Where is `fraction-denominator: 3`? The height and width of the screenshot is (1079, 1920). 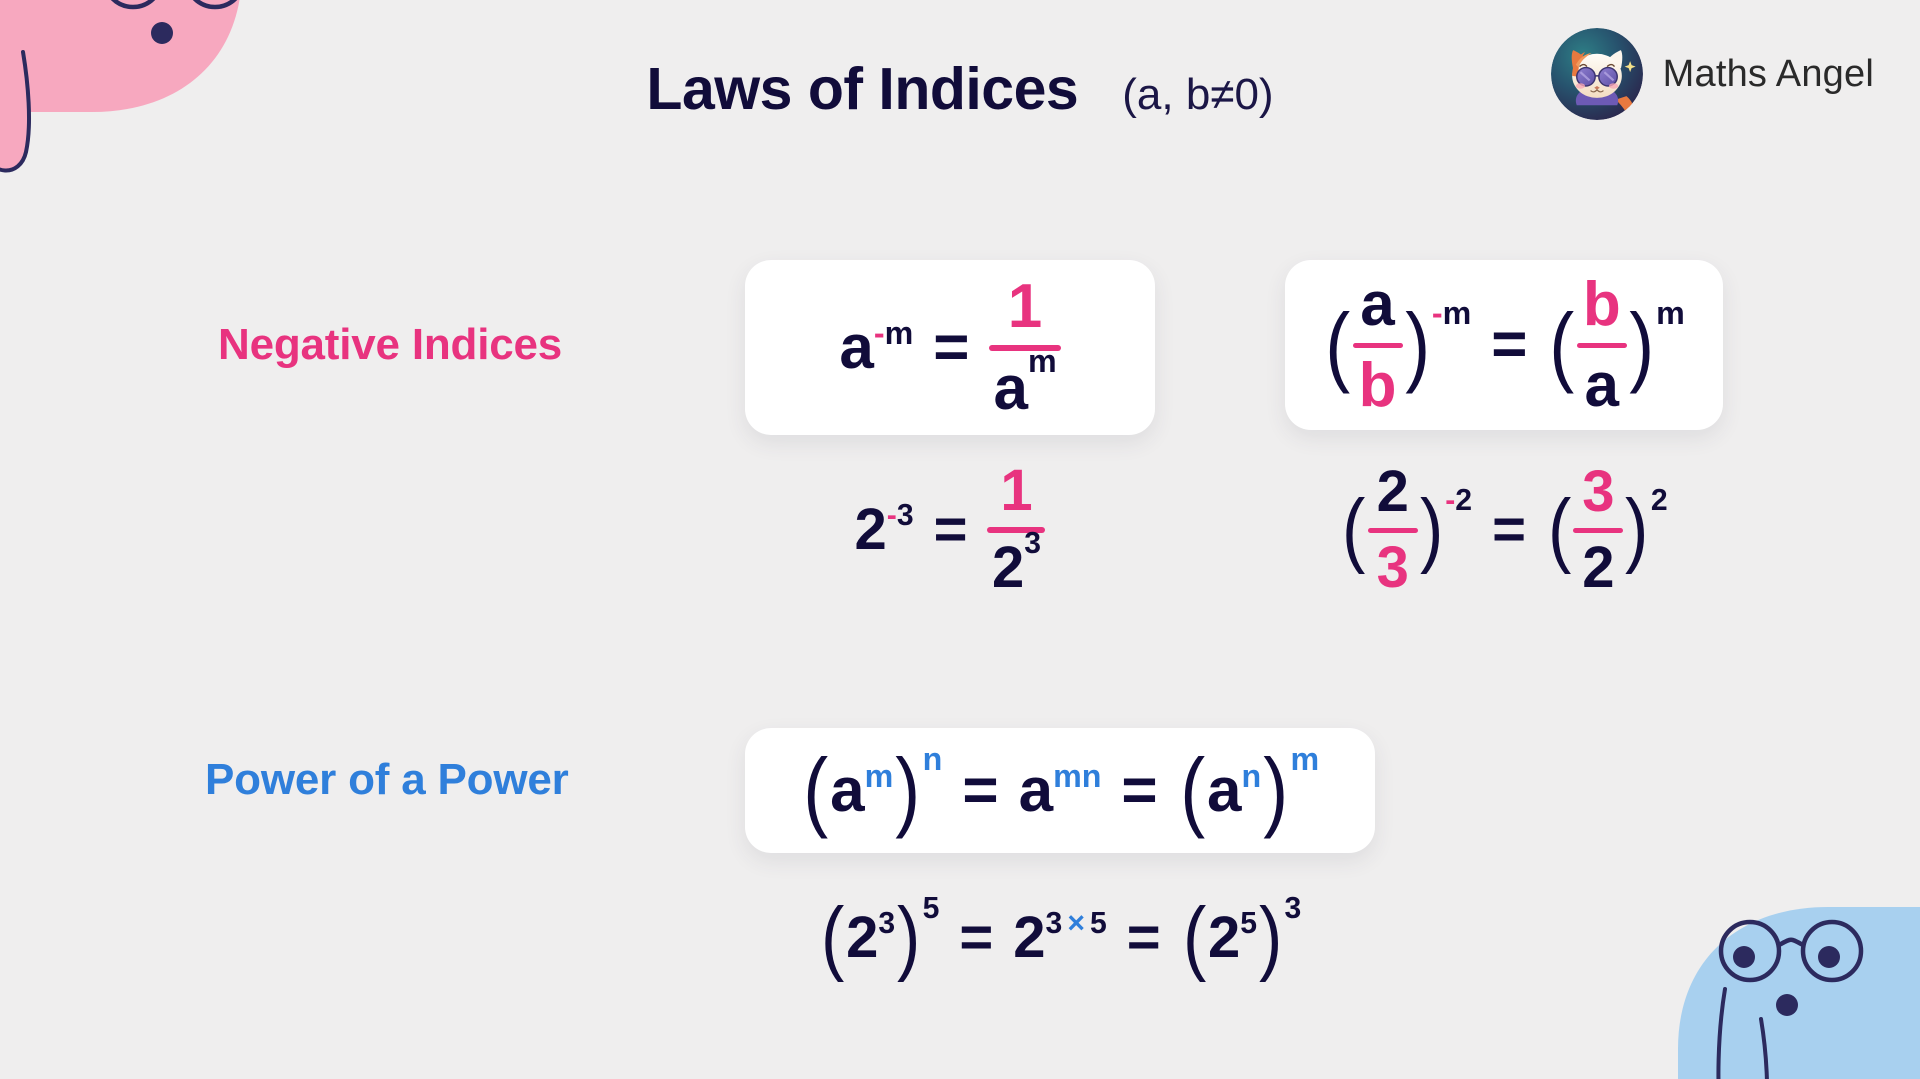
fraction-denominator: 3 is located at coordinates (1392, 567).